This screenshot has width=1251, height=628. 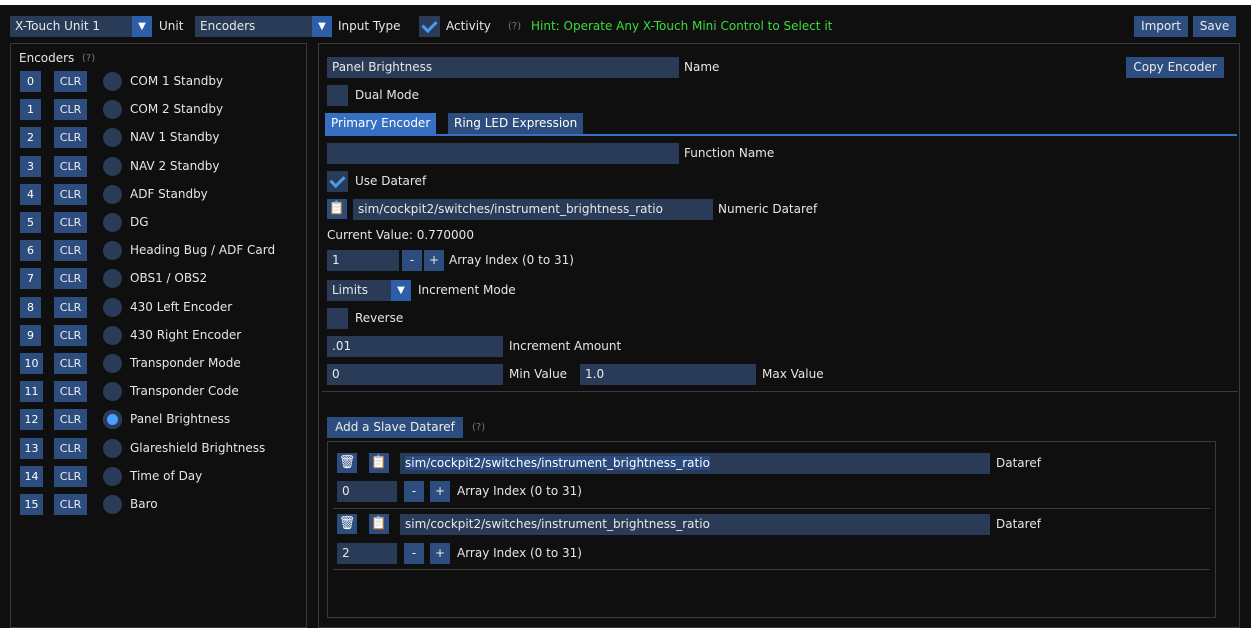 What do you see at coordinates (1175, 67) in the screenshot?
I see `copy-encoder-button: Copy Encoder` at bounding box center [1175, 67].